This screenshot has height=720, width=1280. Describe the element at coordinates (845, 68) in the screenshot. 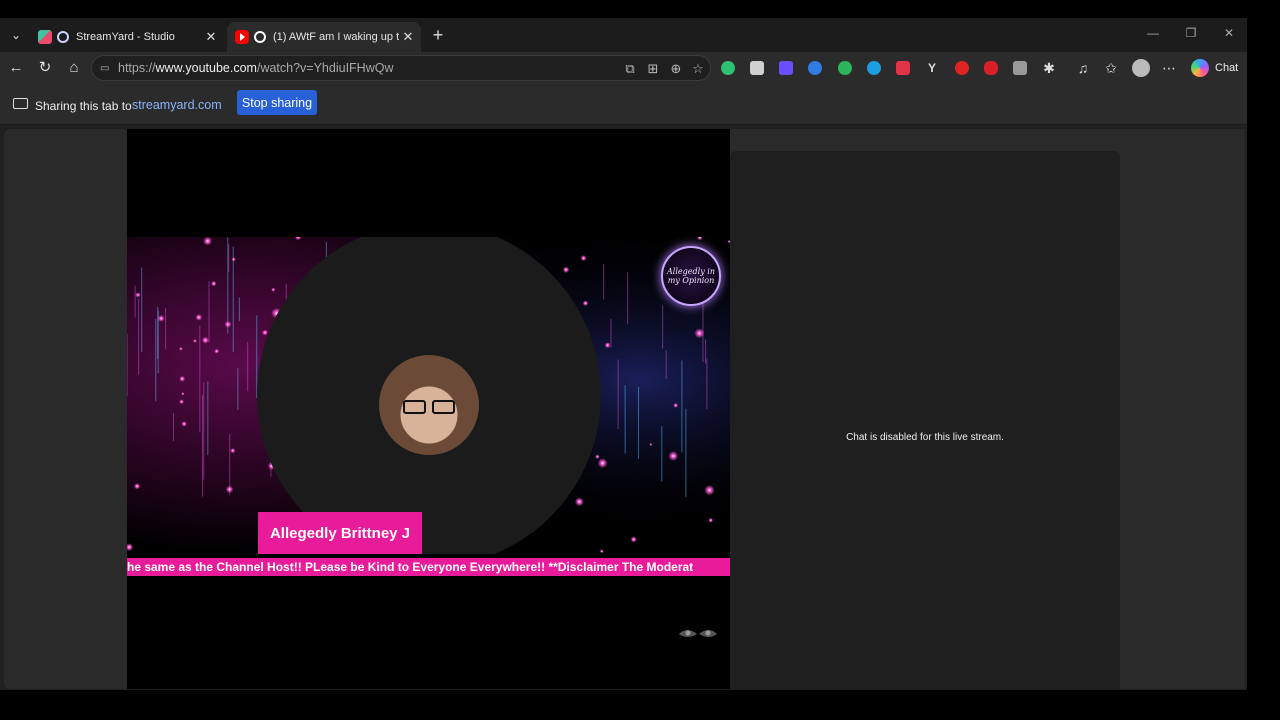

I see `extension-green-circle-icon` at that location.